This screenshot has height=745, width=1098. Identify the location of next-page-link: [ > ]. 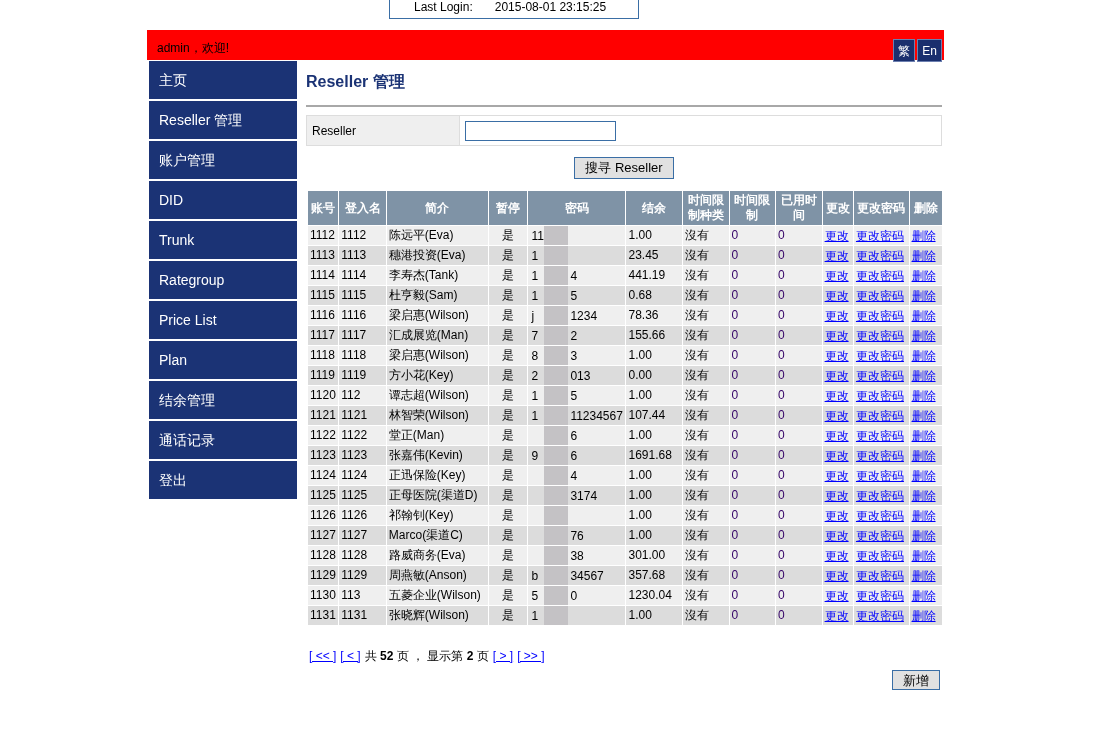
(503, 656).